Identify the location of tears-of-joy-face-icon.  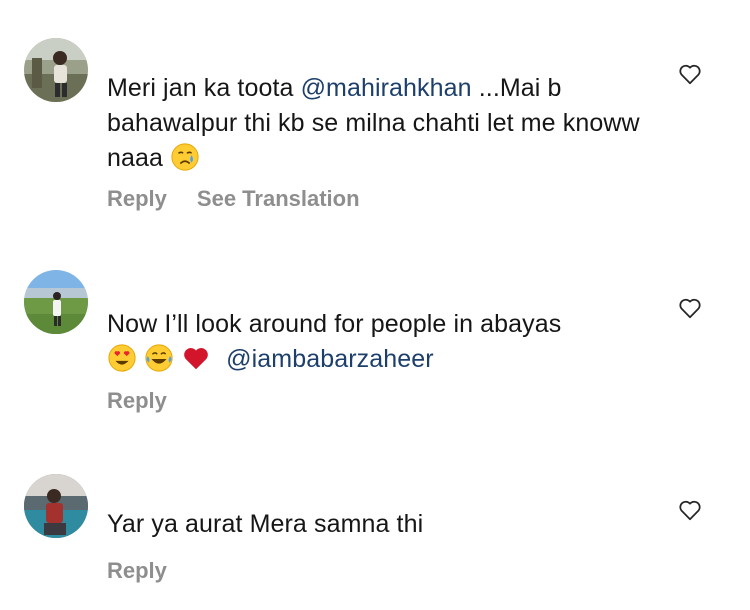
(159, 358).